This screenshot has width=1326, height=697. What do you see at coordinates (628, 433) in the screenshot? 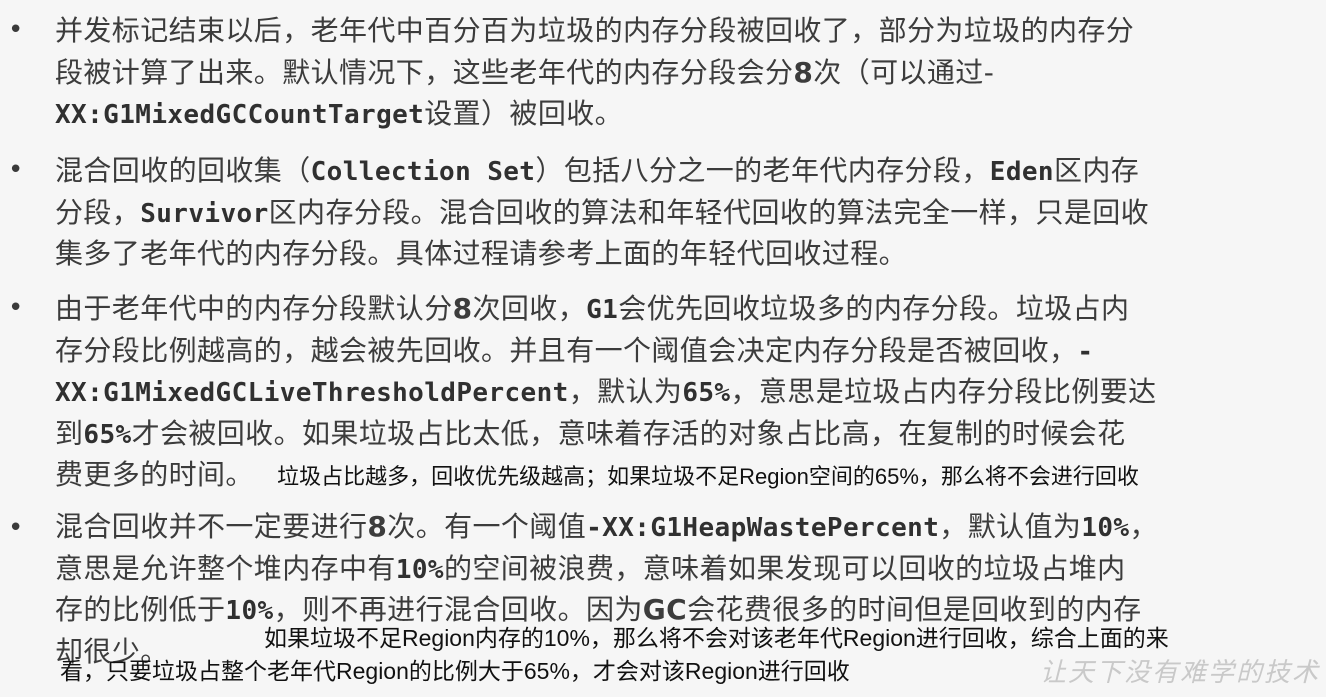
I see `text-run: 才会被回收。如果垃圾占比太低，意味着存活的对象占比高，在复制的时候会花` at bounding box center [628, 433].